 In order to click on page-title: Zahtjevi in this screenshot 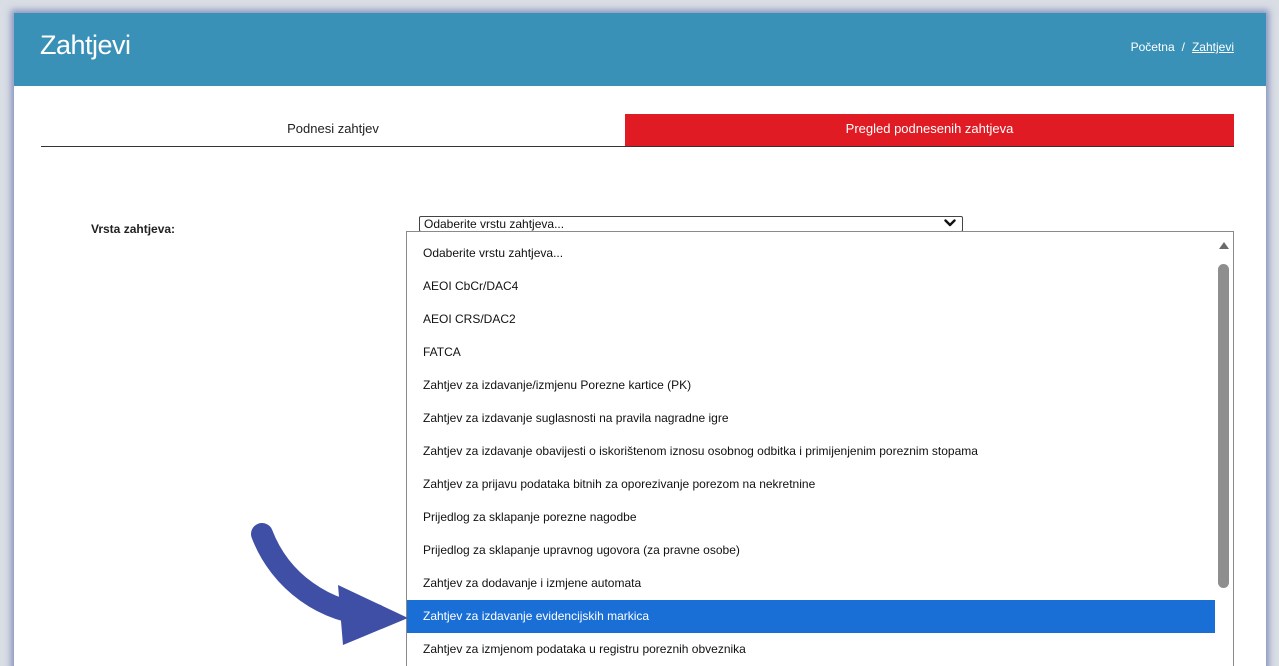, I will do `click(85, 45)`.